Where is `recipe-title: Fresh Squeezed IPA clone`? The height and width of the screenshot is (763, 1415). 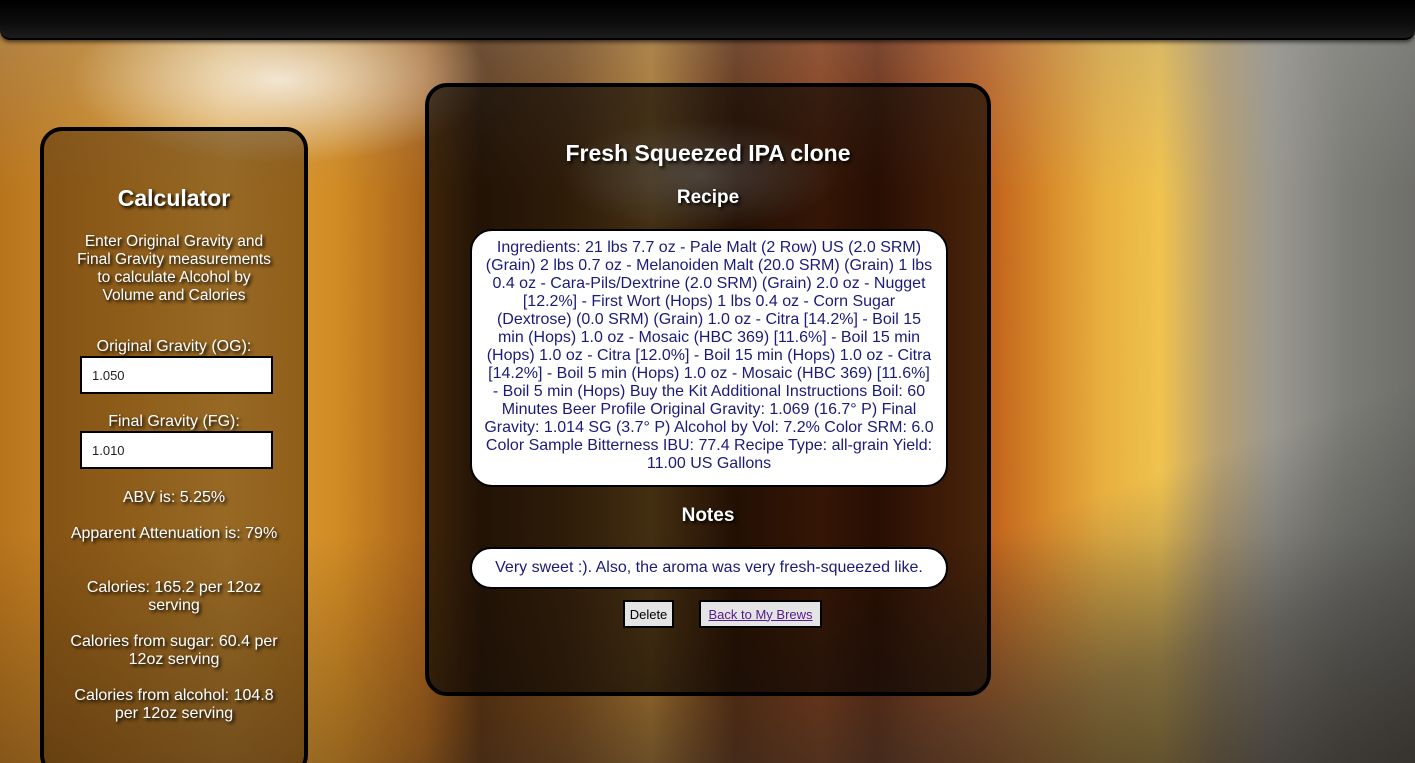 recipe-title: Fresh Squeezed IPA clone is located at coordinates (708, 153).